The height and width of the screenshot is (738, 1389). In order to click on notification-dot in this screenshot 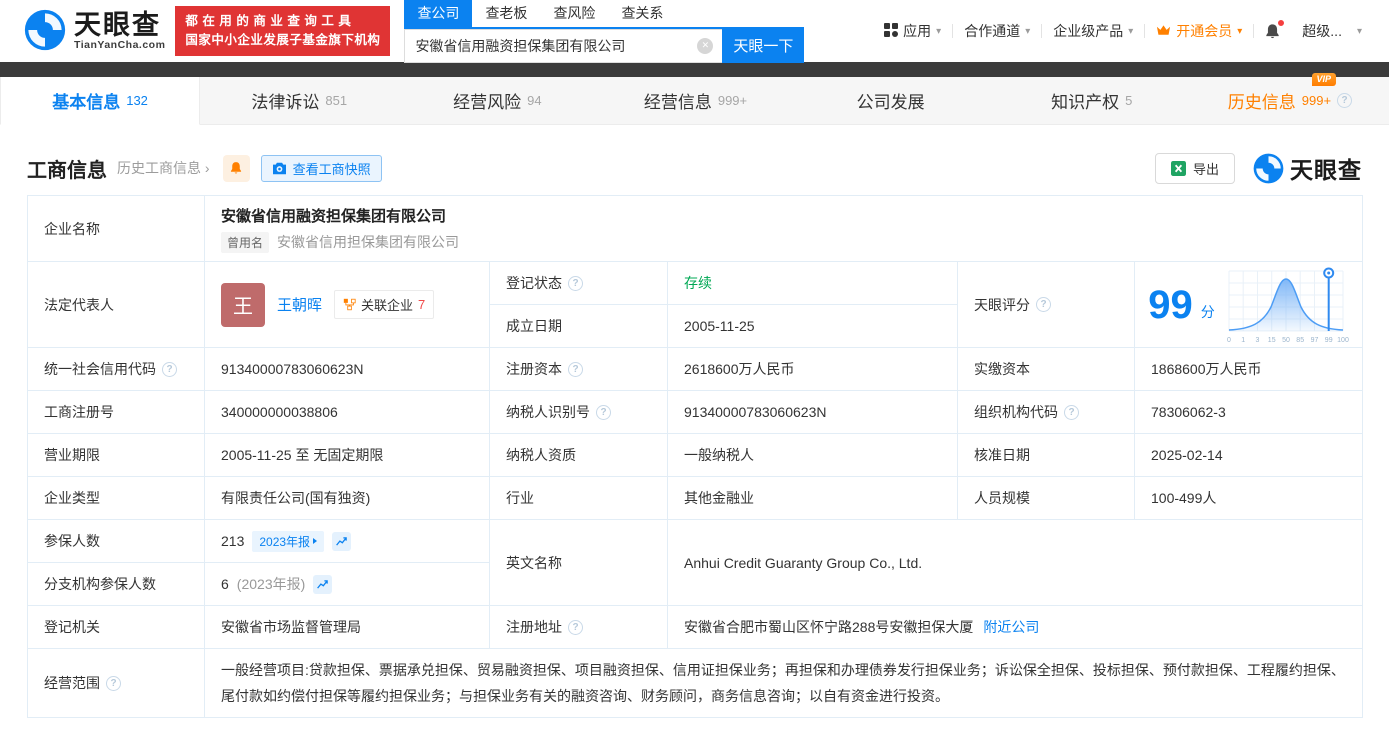, I will do `click(1281, 22)`.